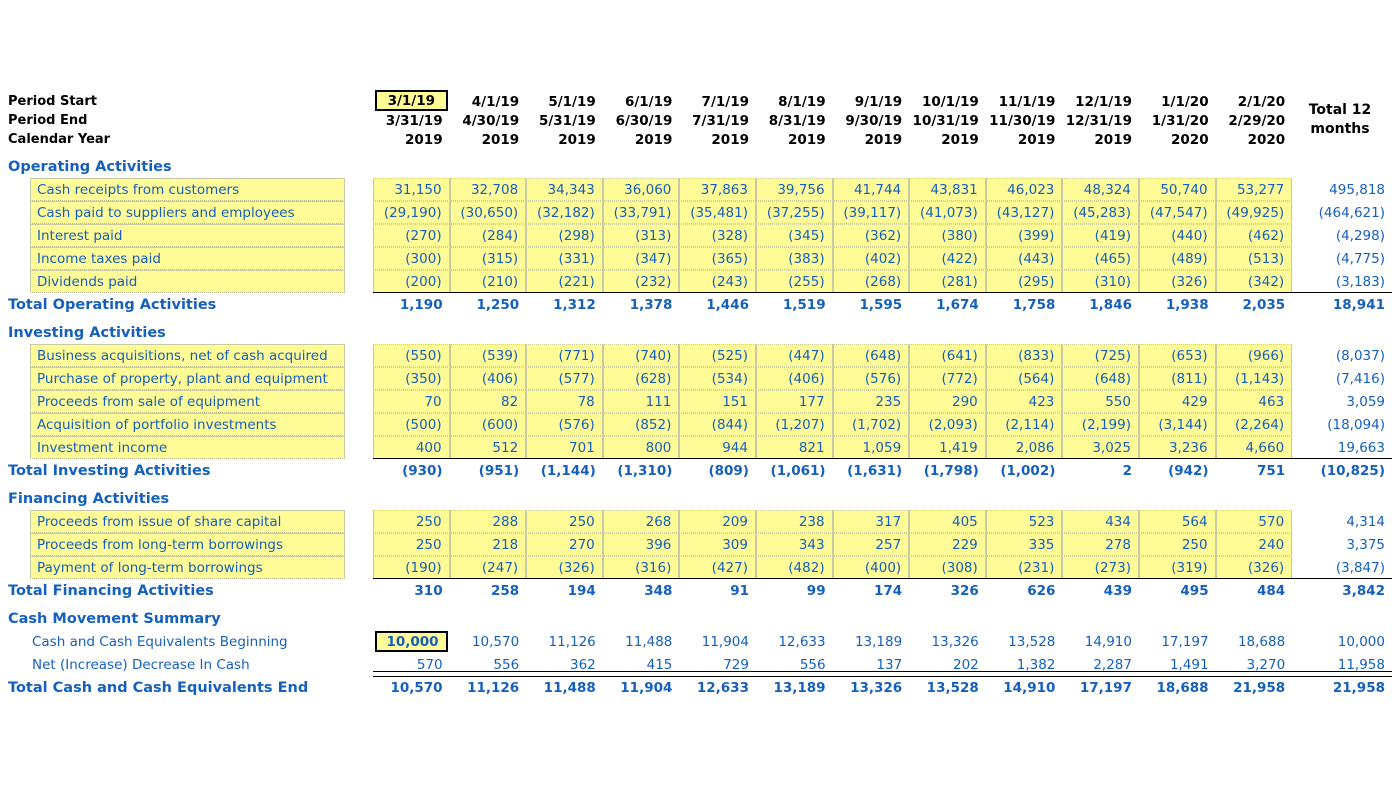  What do you see at coordinates (1254, 304) in the screenshot?
I see `total-data-cell: 2,035` at bounding box center [1254, 304].